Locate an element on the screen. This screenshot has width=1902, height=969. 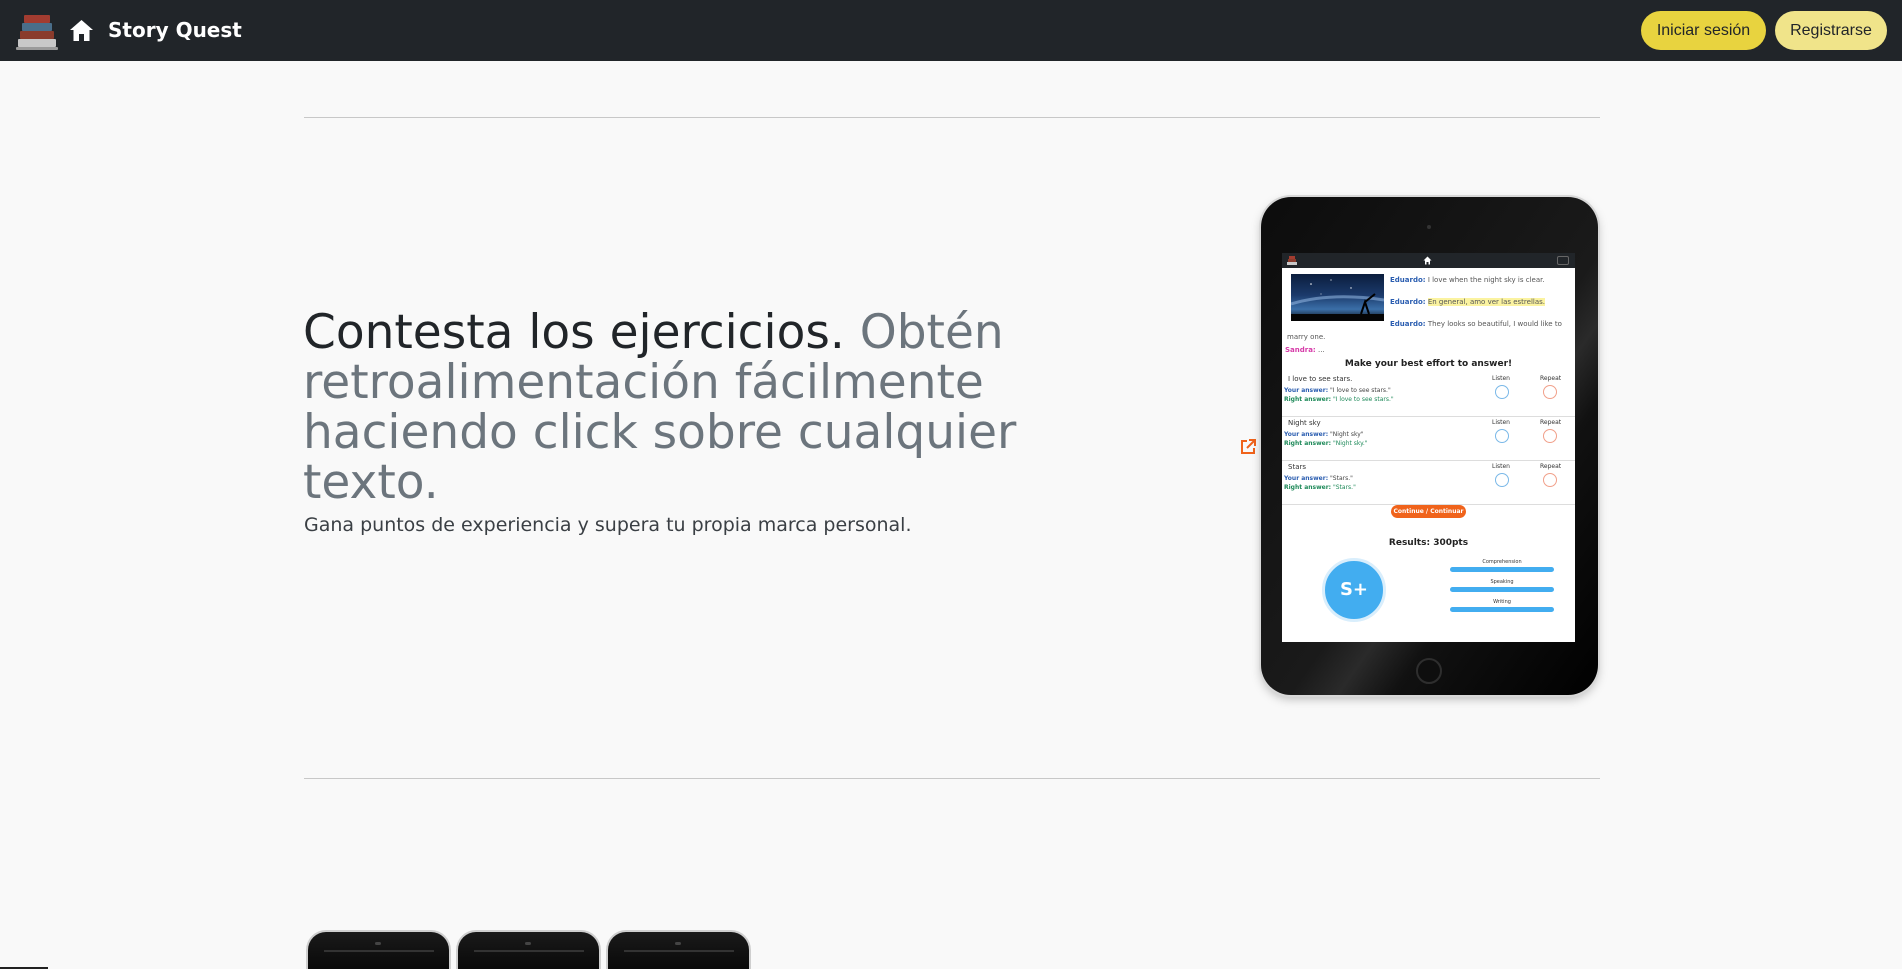
section-divider-top is located at coordinates (952, 117).